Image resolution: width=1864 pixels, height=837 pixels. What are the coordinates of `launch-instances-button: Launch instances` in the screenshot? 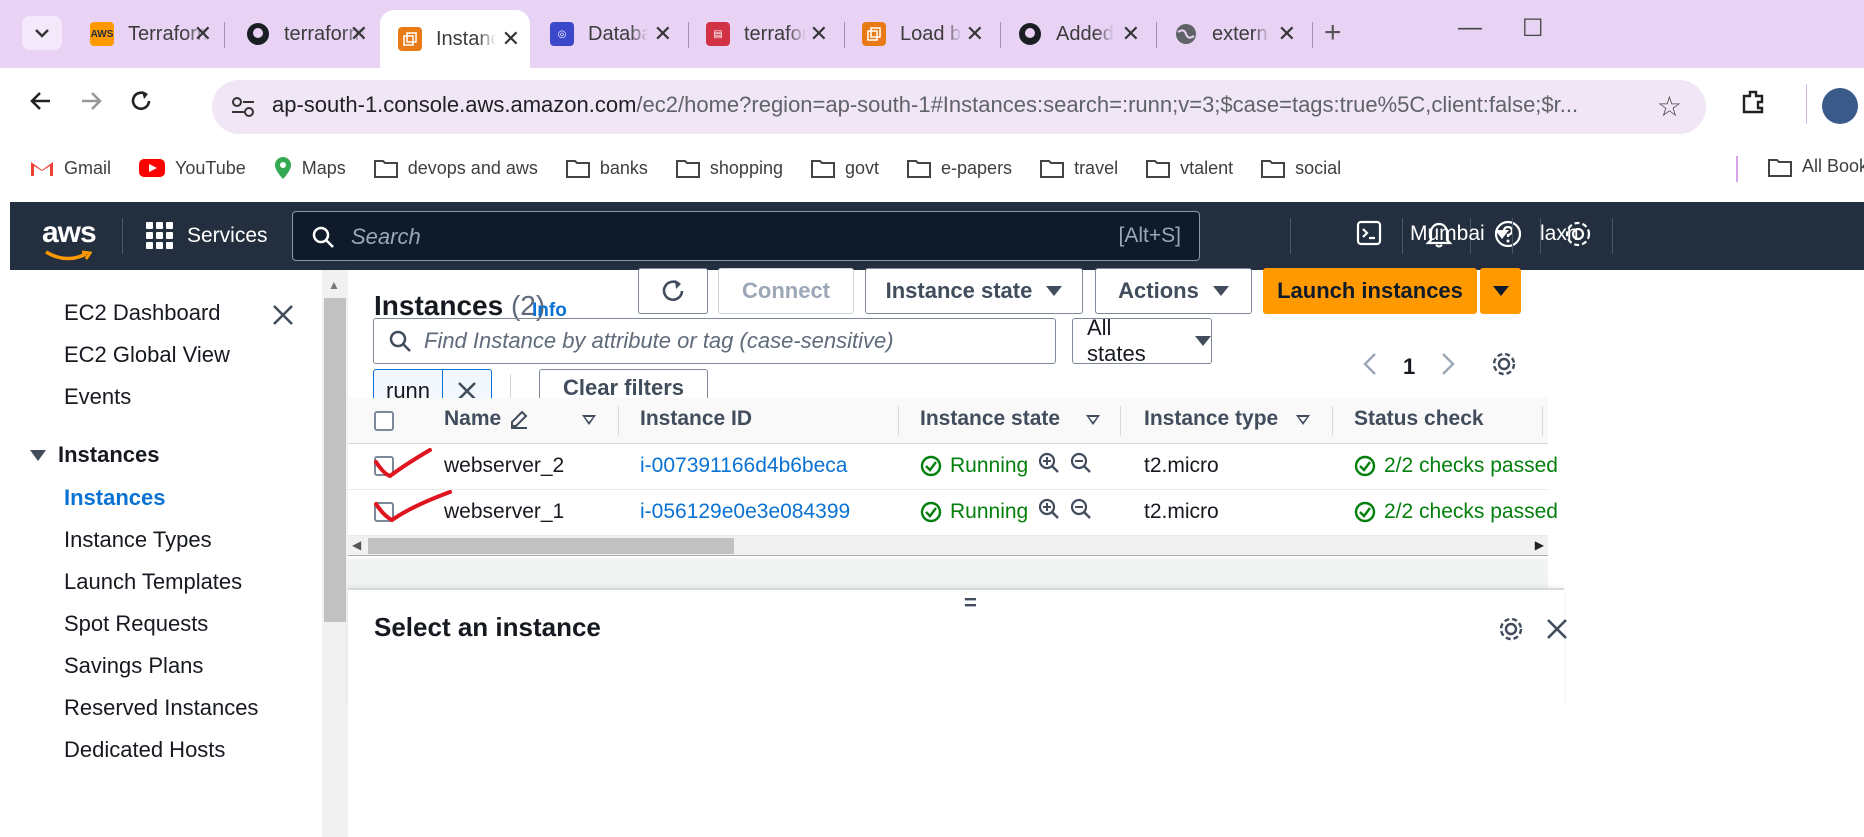 It's located at (1370, 291).